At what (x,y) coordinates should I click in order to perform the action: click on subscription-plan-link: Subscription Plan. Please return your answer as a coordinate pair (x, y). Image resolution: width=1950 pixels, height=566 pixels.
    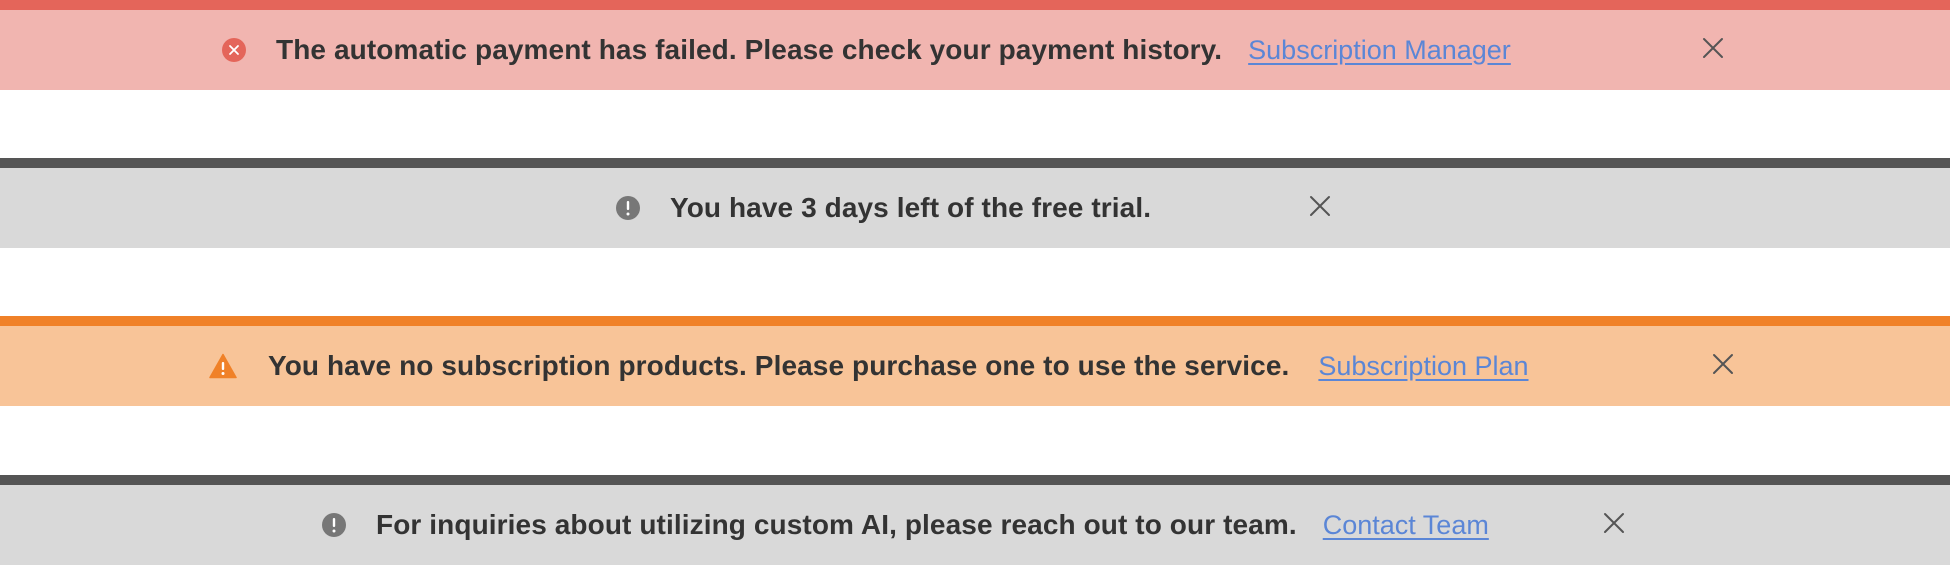
    Looking at the image, I should click on (1423, 366).